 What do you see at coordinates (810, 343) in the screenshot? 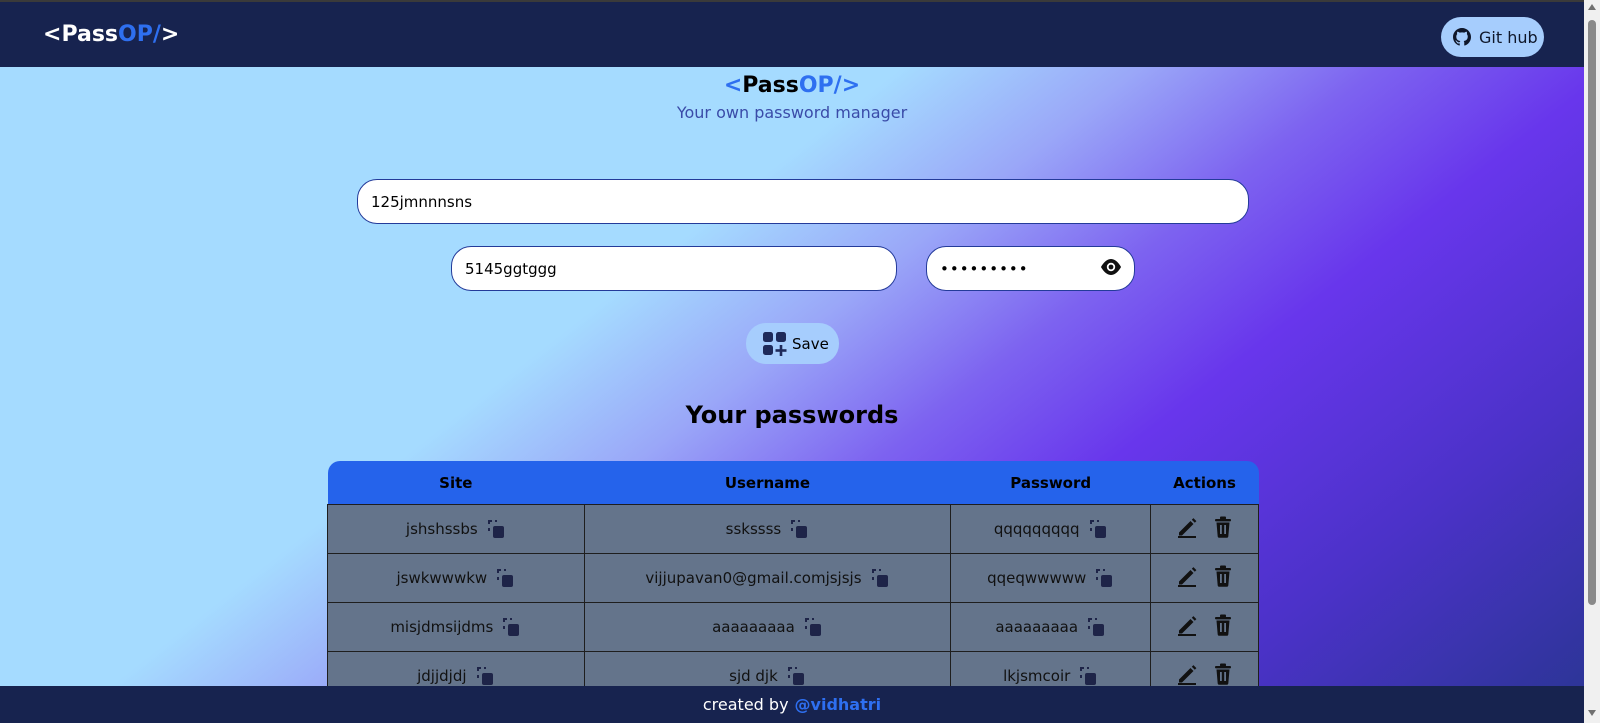
I see `save-label: Save` at bounding box center [810, 343].